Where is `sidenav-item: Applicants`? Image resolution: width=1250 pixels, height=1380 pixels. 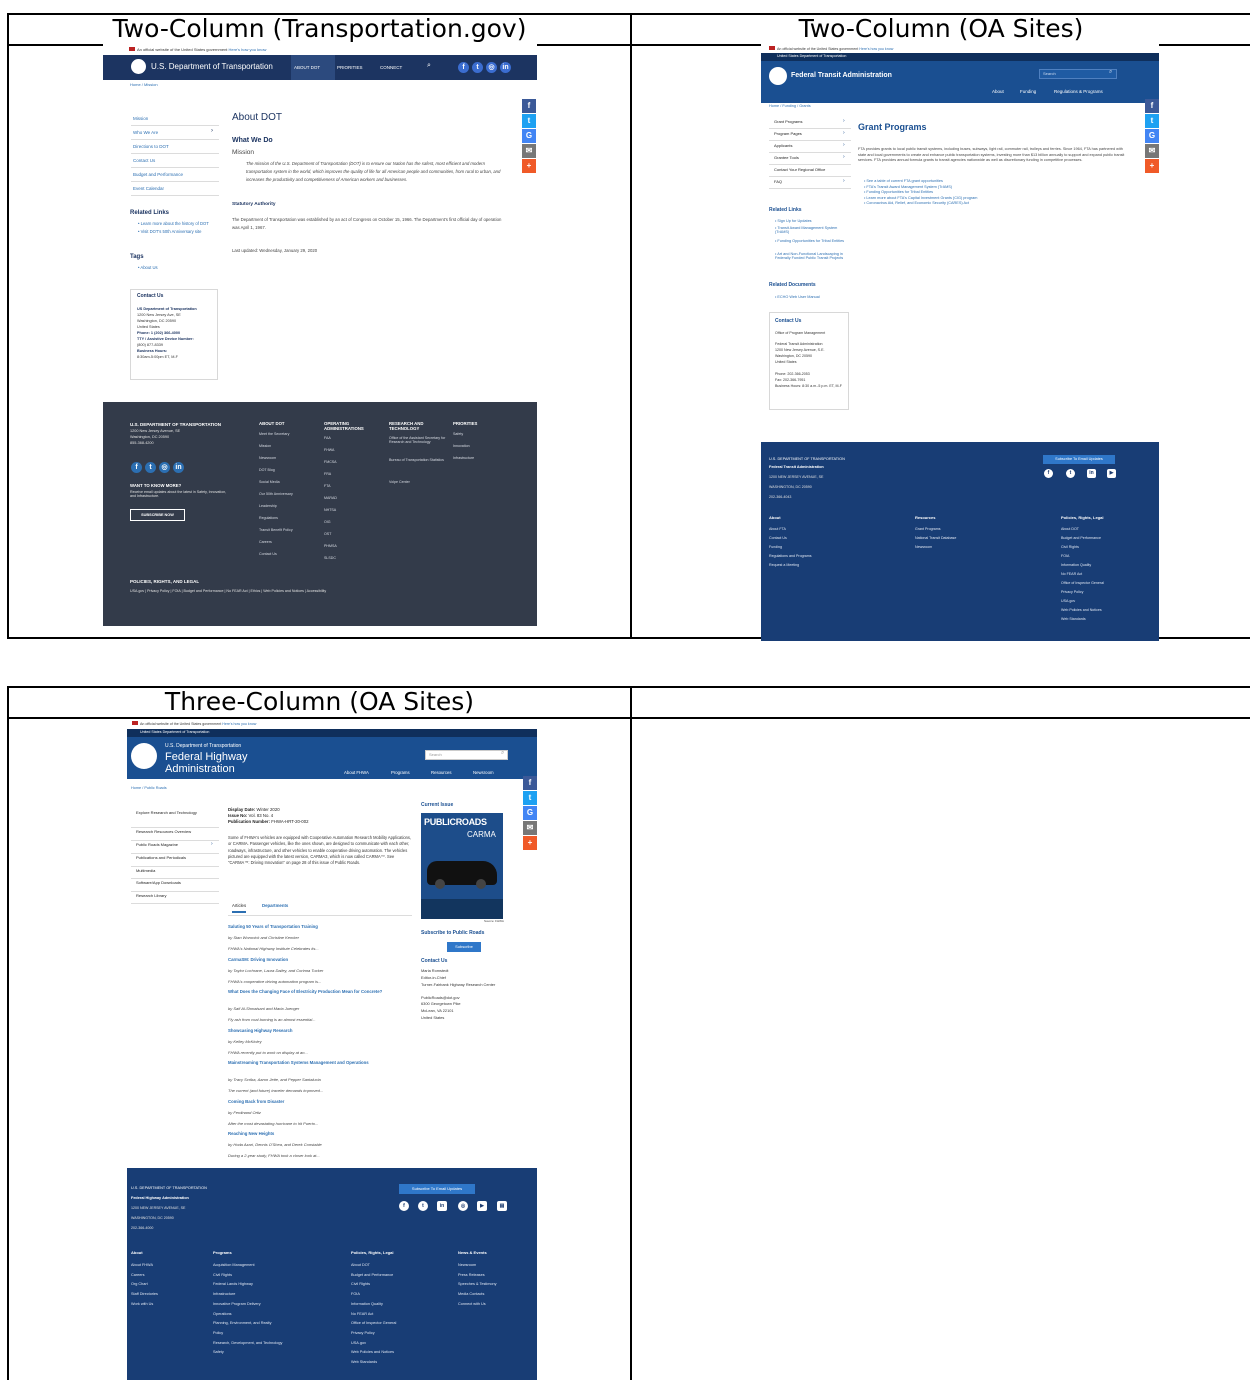
sidenav-item: Applicants is located at coordinates (783, 146).